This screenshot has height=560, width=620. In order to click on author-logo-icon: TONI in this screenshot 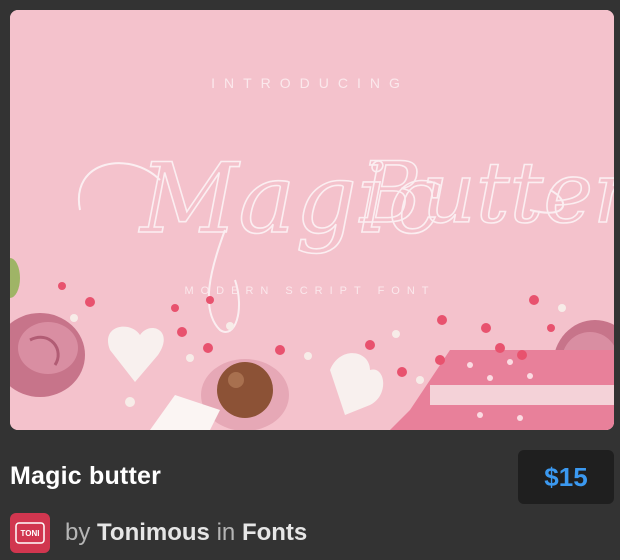, I will do `click(30, 533)`.